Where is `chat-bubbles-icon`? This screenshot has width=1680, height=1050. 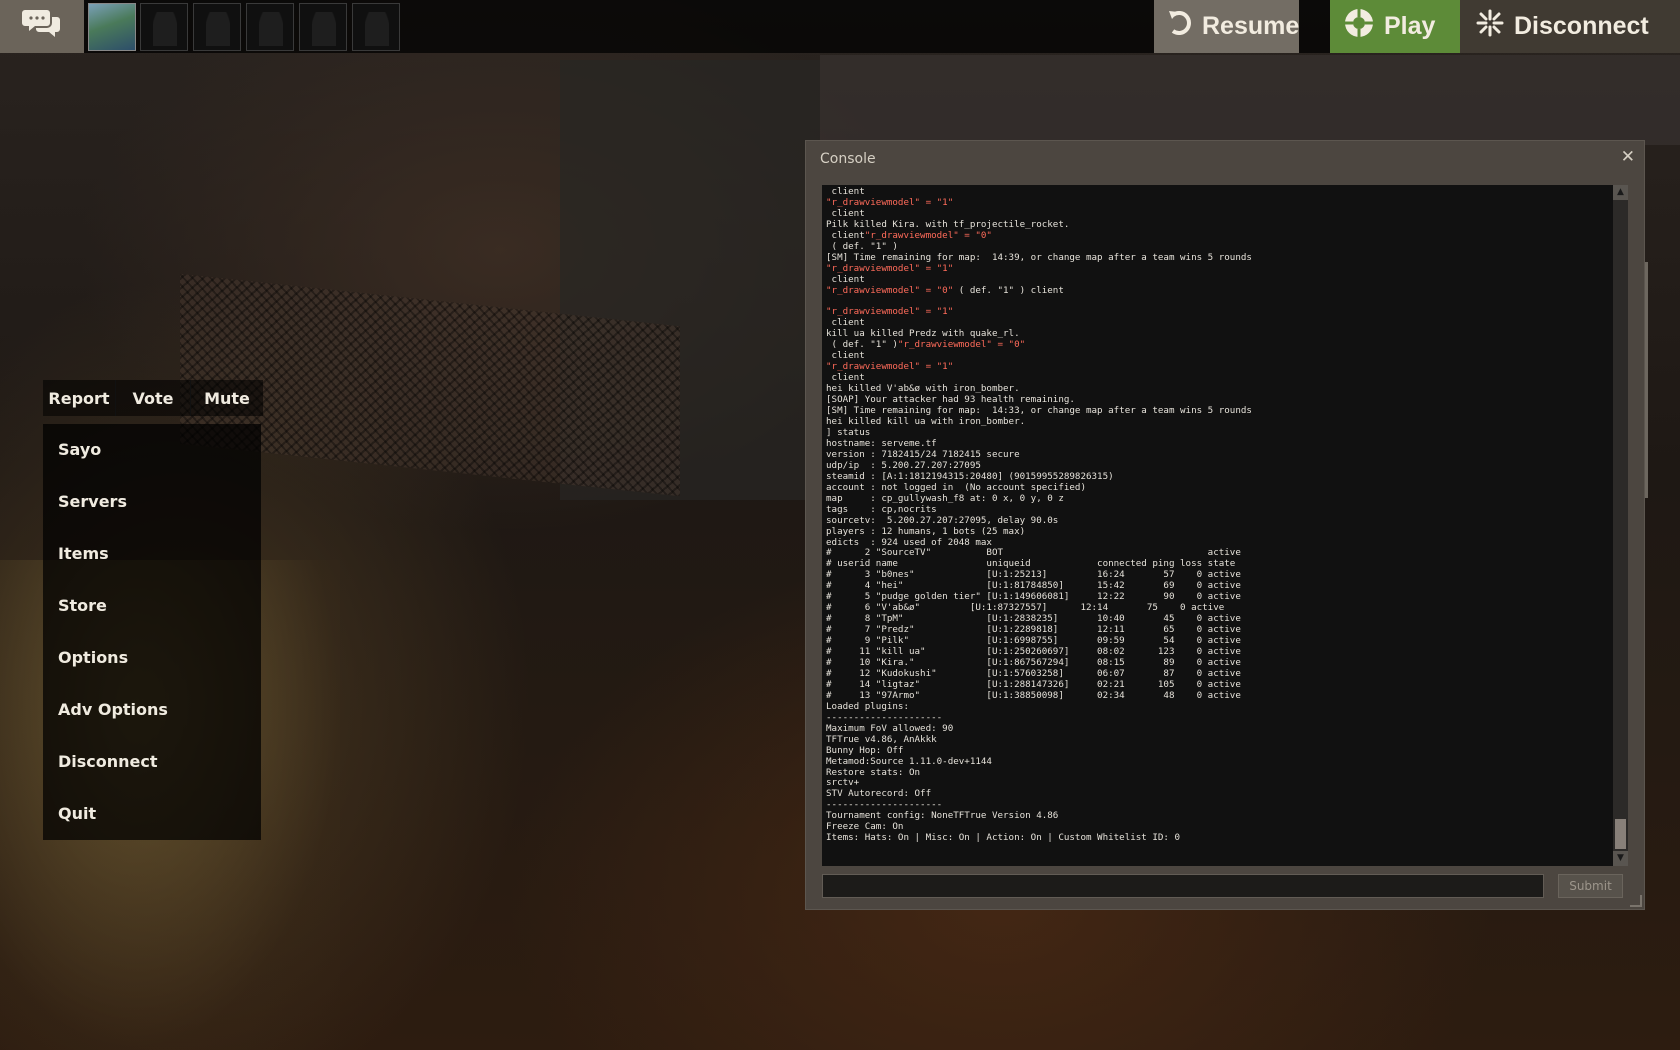 chat-bubbles-icon is located at coordinates (42, 27).